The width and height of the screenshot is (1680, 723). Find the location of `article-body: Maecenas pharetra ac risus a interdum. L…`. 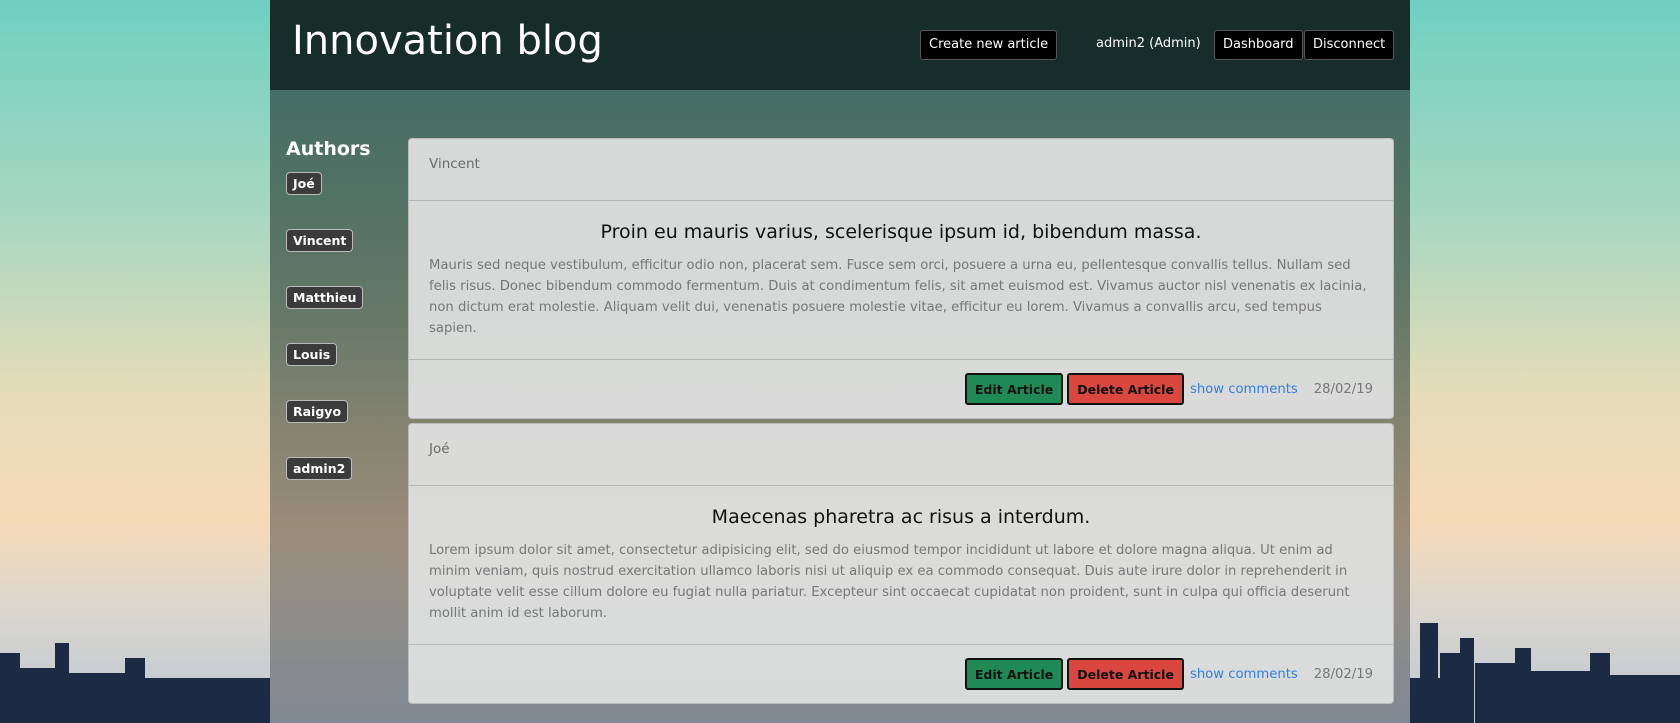

article-body: Maecenas pharetra ac risus a interdum. L… is located at coordinates (901, 565).